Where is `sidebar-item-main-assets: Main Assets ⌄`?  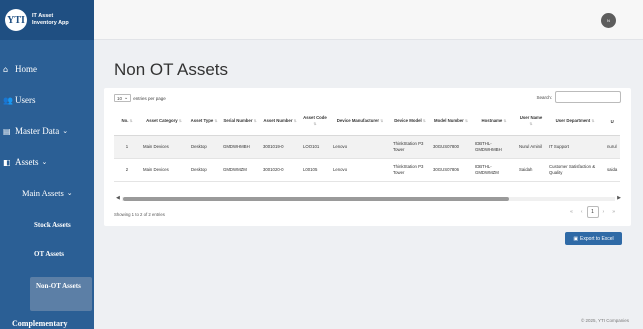 sidebar-item-main-assets: Main Assets ⌄ is located at coordinates (47, 193).